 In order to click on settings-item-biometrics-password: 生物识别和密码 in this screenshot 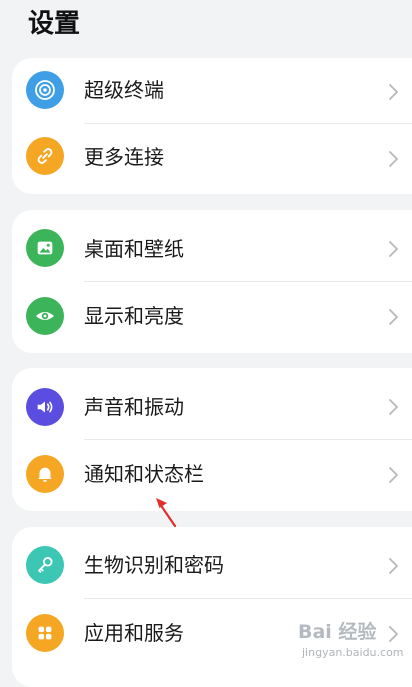, I will do `click(212, 563)`.